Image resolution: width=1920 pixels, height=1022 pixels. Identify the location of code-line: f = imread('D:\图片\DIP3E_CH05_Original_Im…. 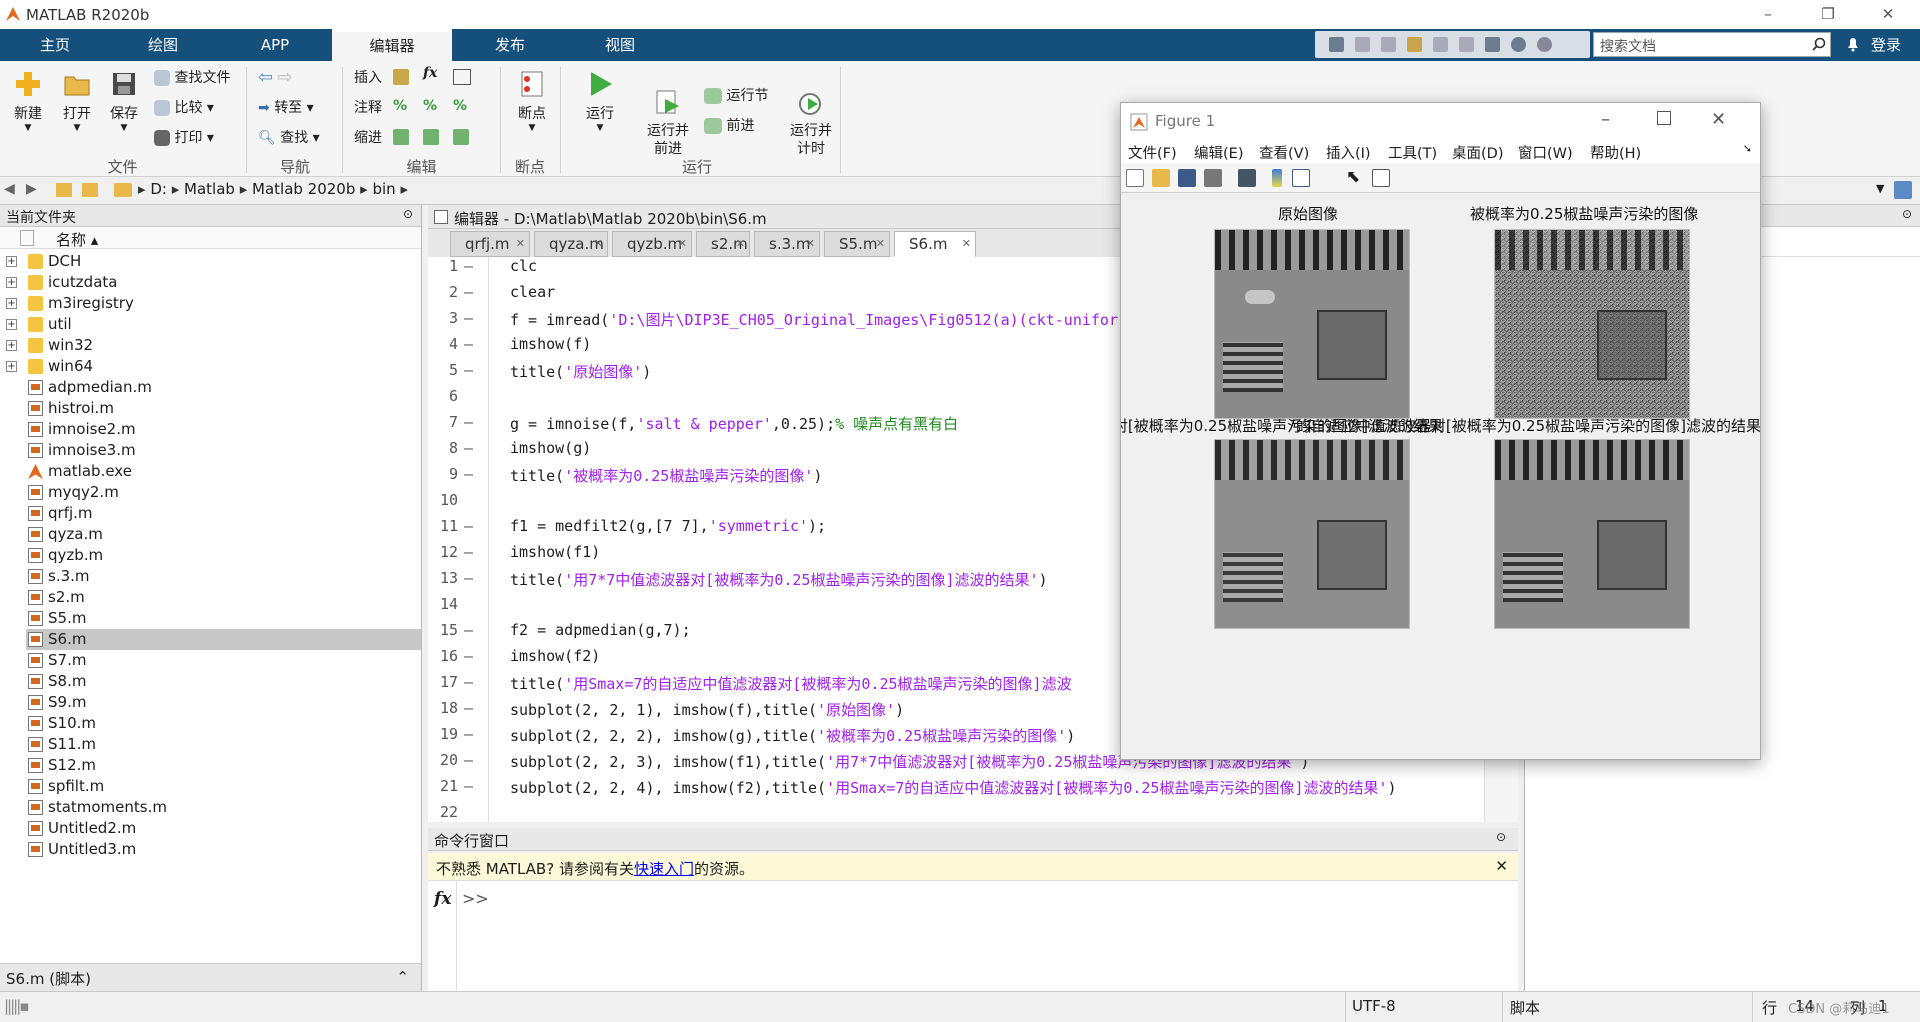
(814, 319).